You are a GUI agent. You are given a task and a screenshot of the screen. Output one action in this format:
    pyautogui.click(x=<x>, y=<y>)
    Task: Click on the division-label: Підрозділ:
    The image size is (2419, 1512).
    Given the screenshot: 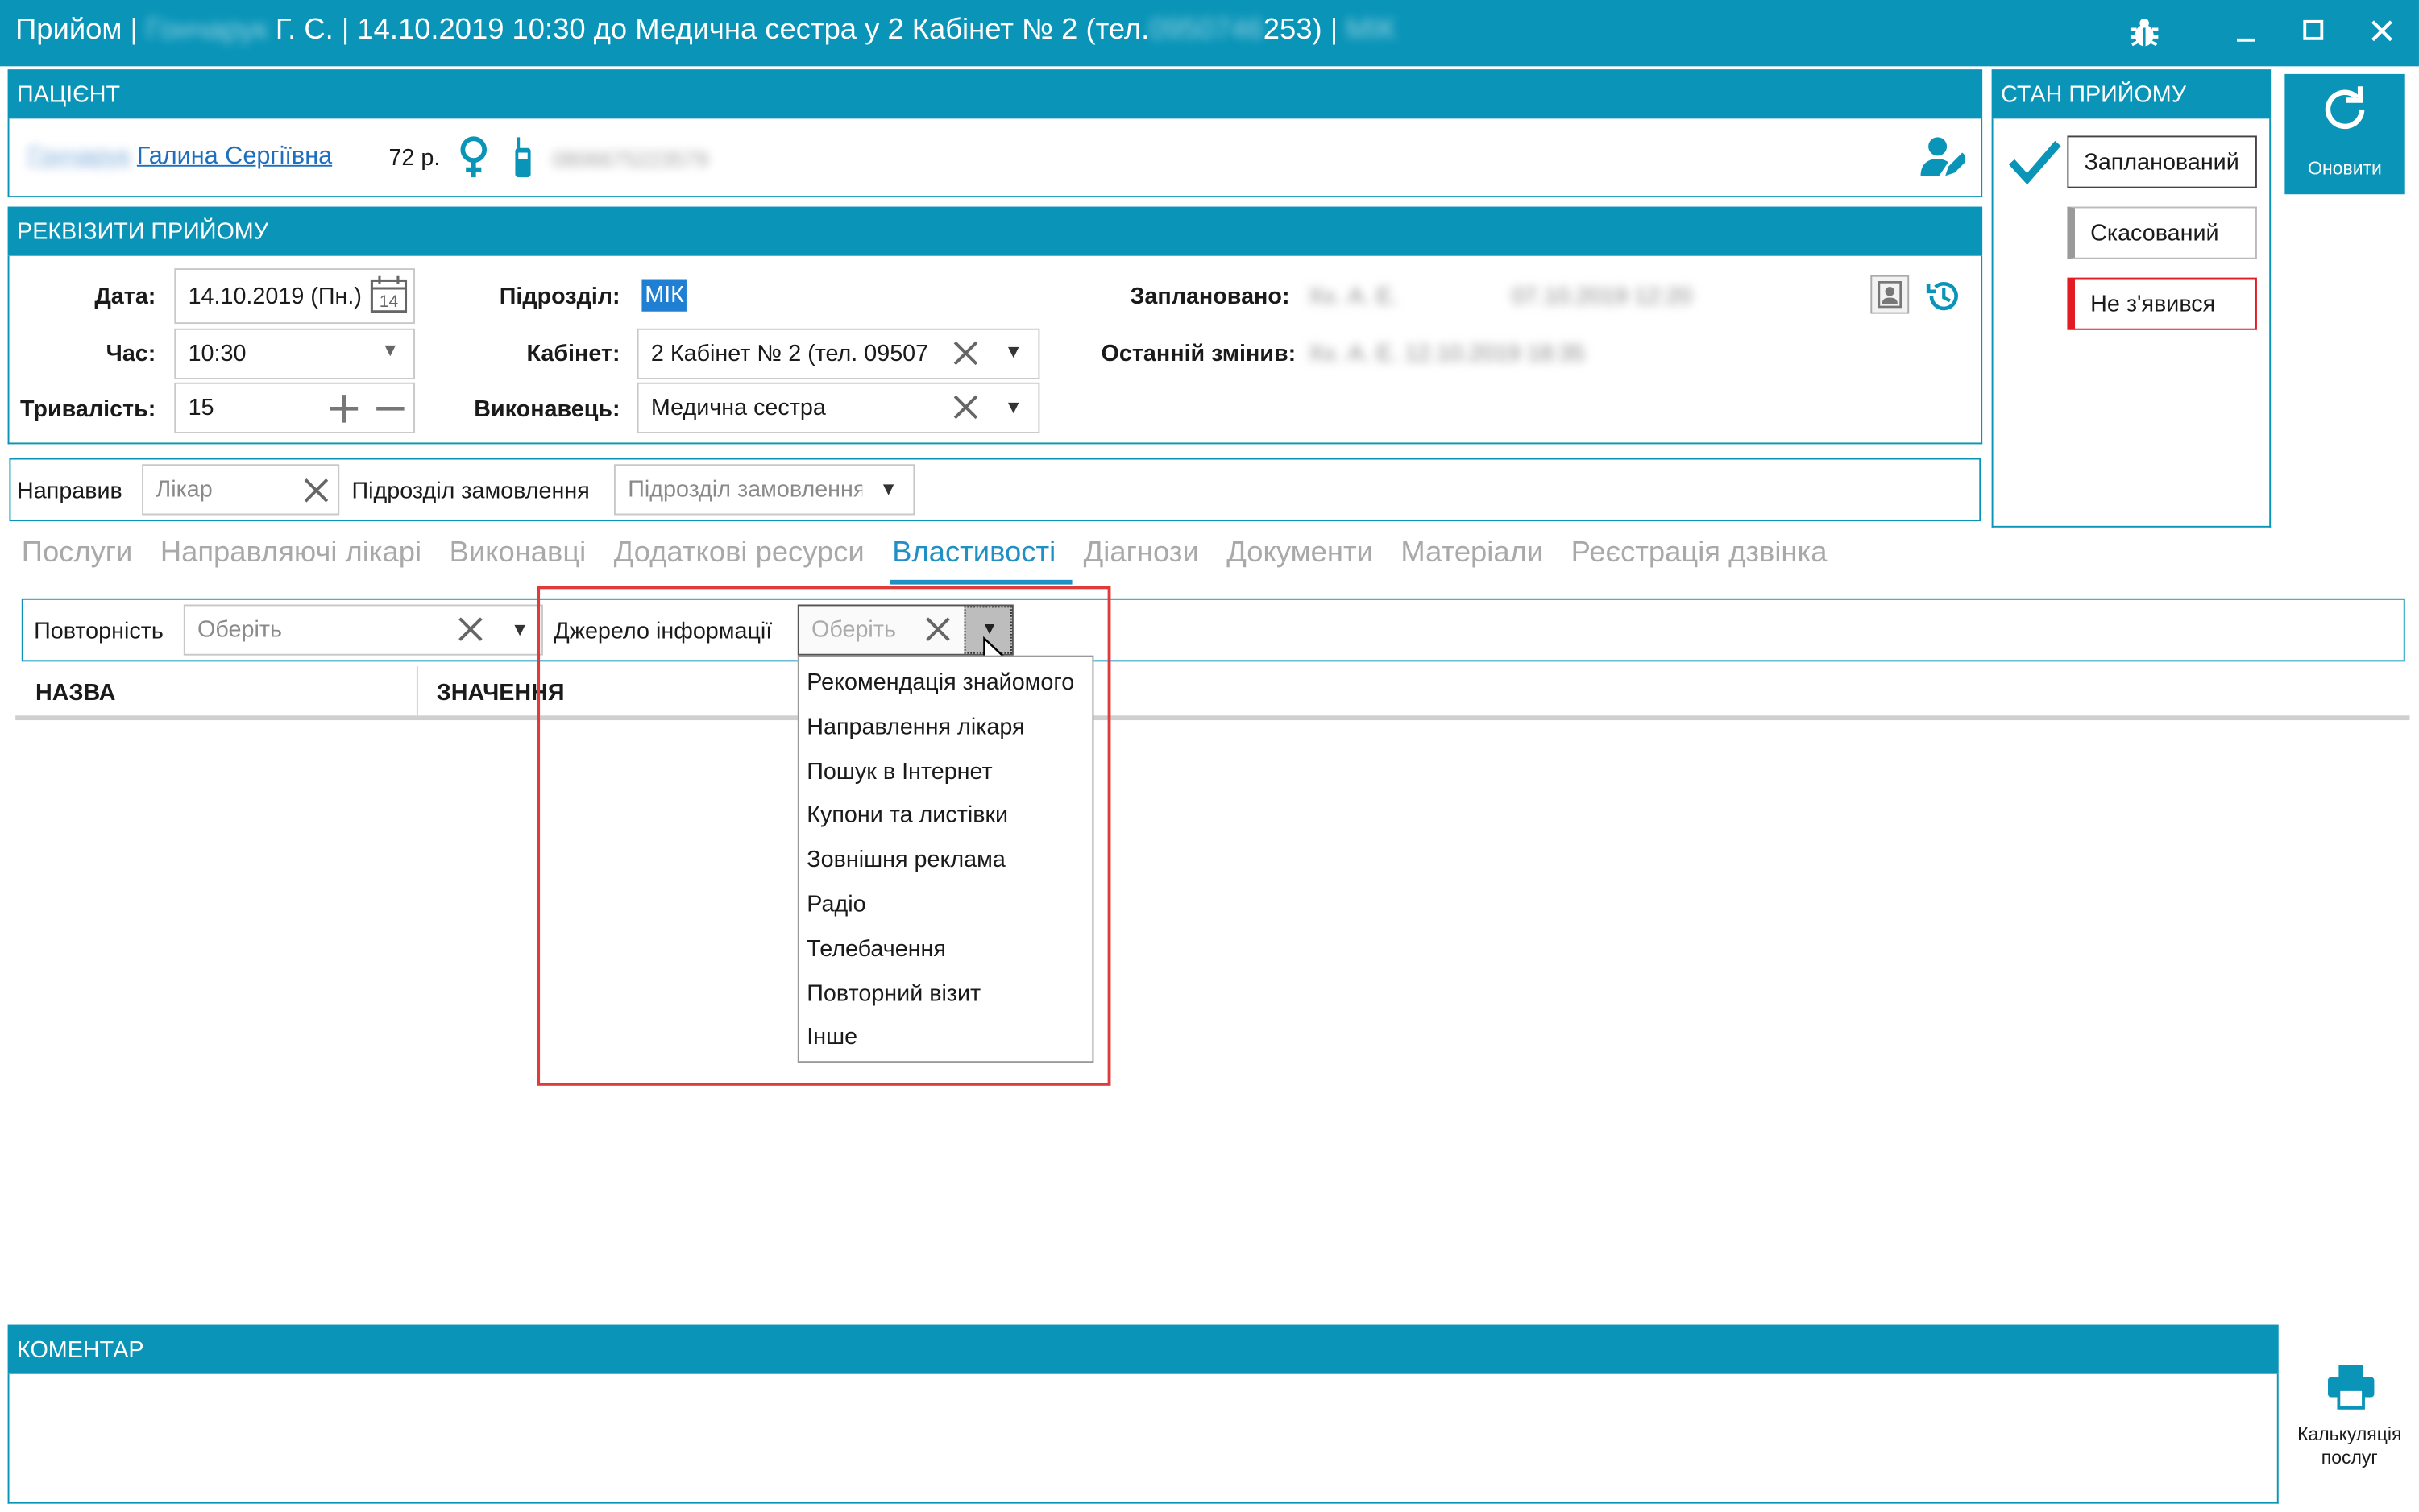 What is the action you would take?
    pyautogui.click(x=559, y=297)
    